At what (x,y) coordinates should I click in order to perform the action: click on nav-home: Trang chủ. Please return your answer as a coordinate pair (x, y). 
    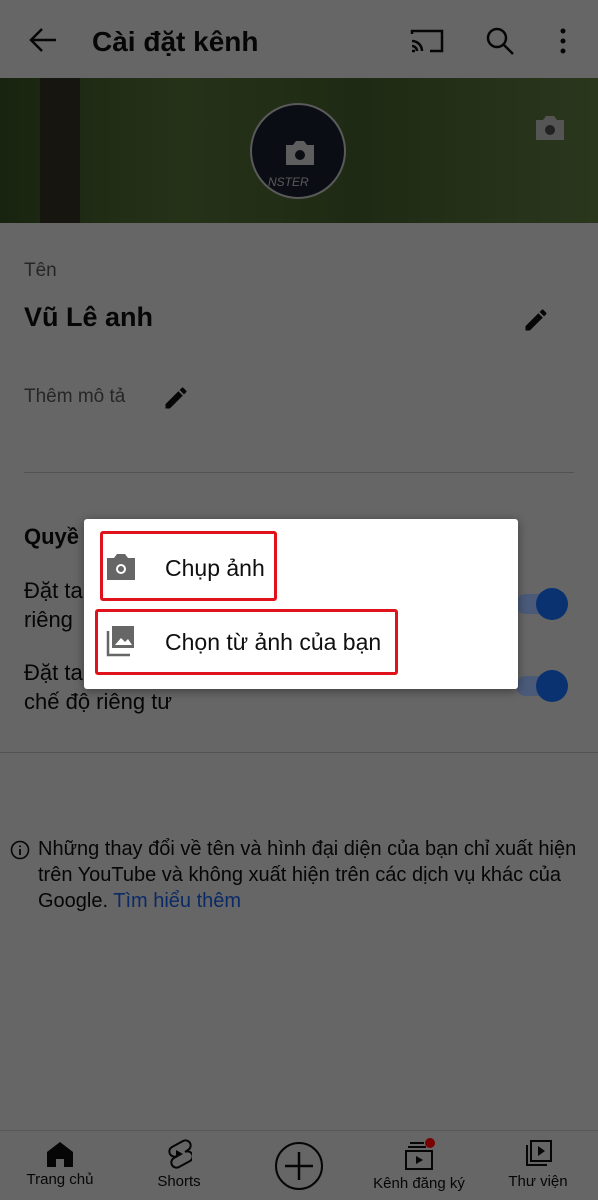
    Looking at the image, I should click on (60, 1164).